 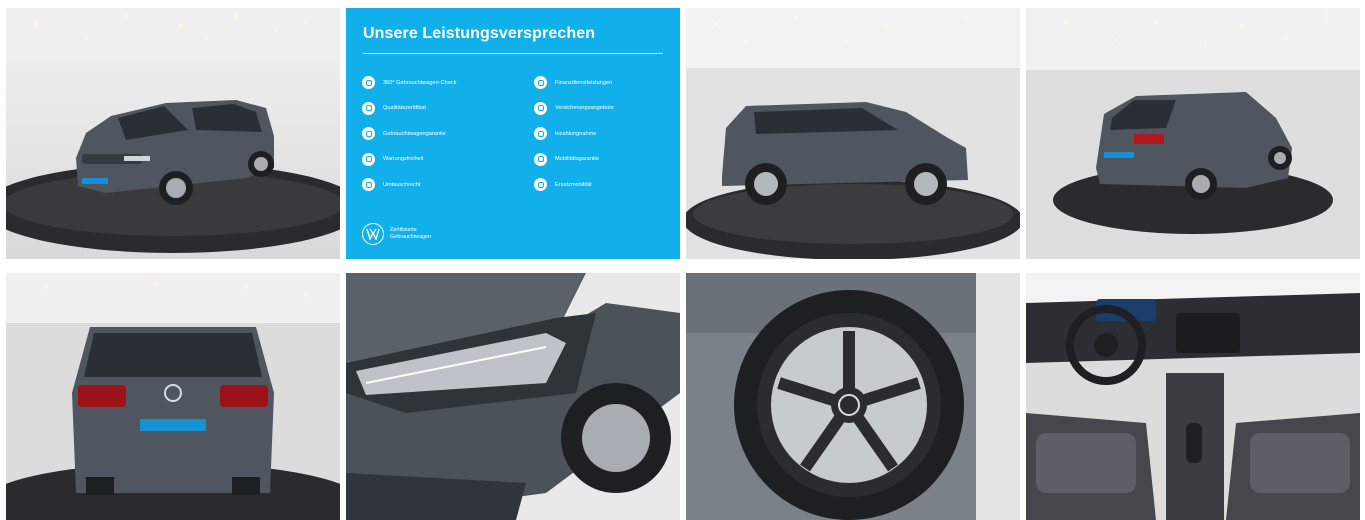 I want to click on finance-icon, so click(x=540, y=82).